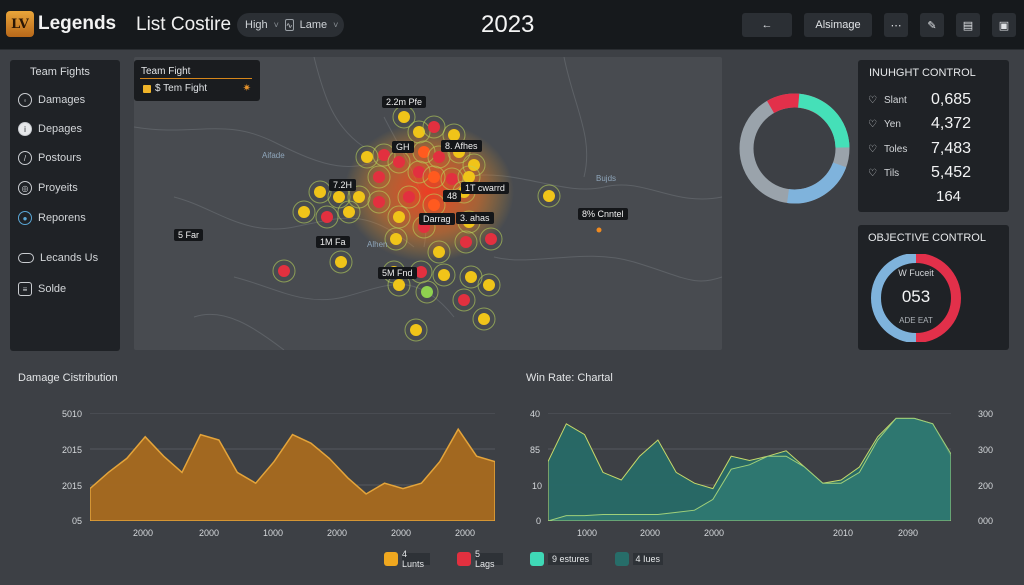 This screenshot has width=1024, height=585. What do you see at coordinates (485, 188) in the screenshot?
I see `map-tag: 1T cwarrd` at bounding box center [485, 188].